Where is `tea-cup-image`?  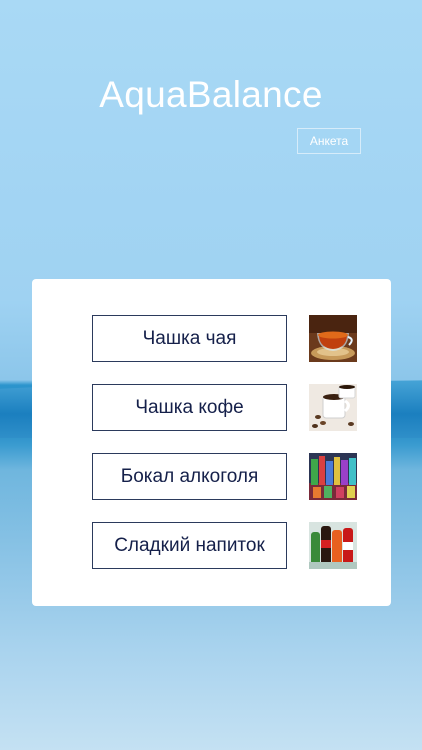
tea-cup-image is located at coordinates (333, 338).